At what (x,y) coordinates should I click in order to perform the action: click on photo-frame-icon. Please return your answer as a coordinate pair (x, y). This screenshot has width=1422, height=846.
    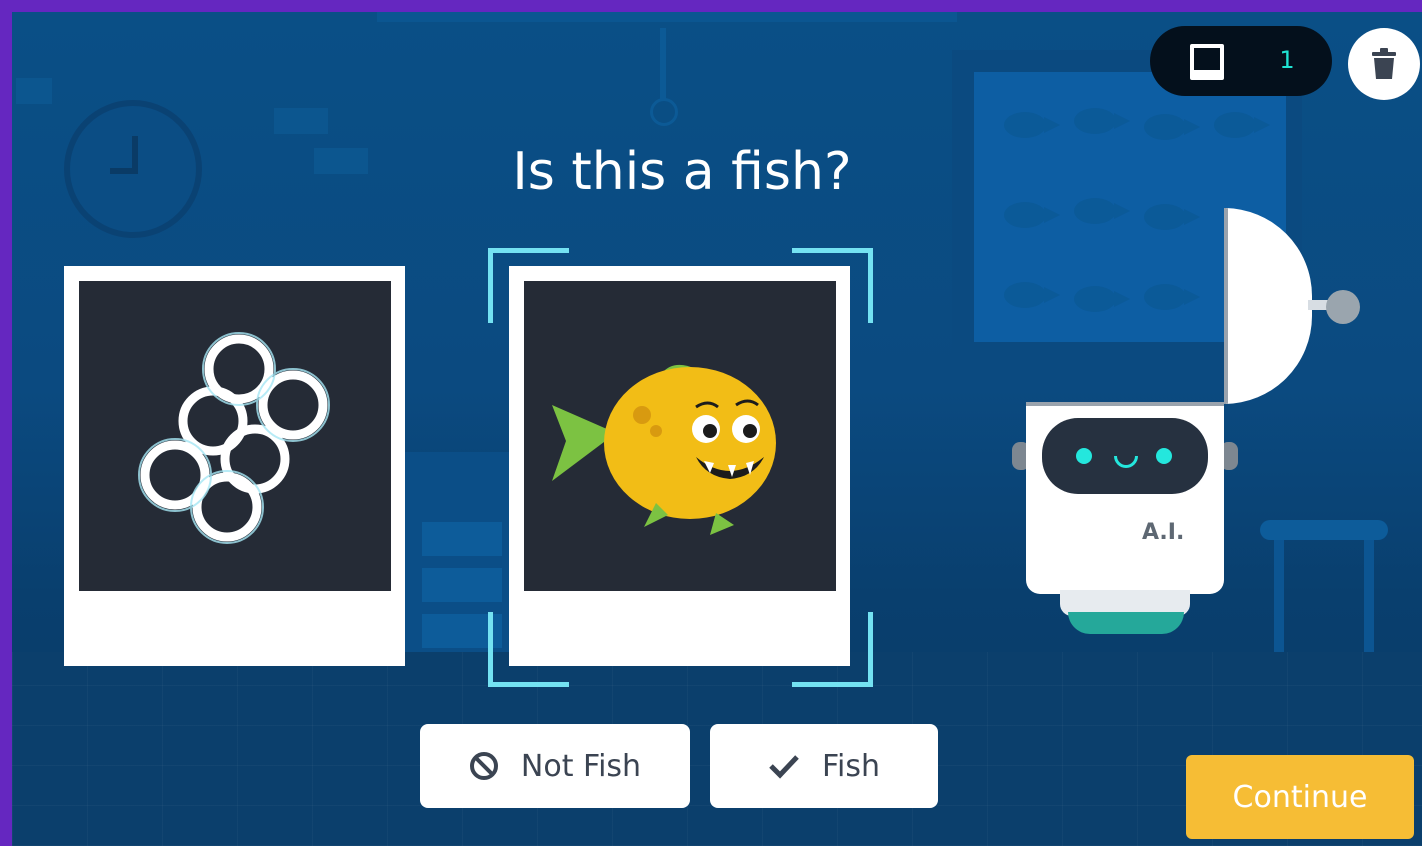
    Looking at the image, I should click on (1207, 62).